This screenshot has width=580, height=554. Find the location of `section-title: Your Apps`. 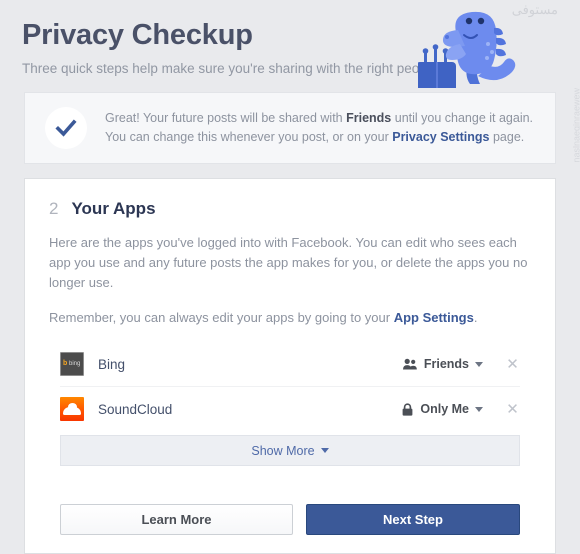

section-title: Your Apps is located at coordinates (113, 208).